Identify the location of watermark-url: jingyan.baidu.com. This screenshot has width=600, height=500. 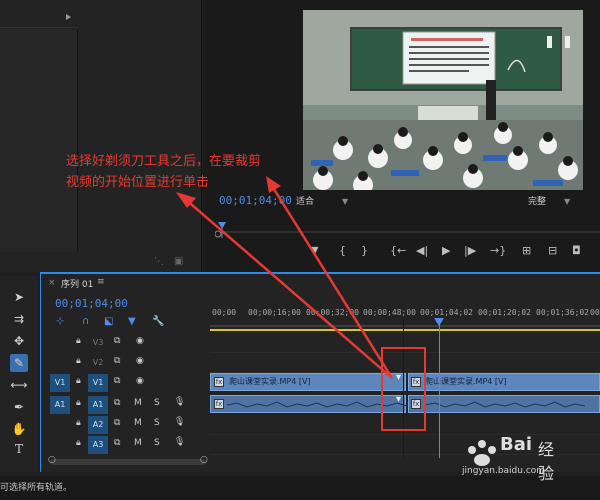
(504, 471).